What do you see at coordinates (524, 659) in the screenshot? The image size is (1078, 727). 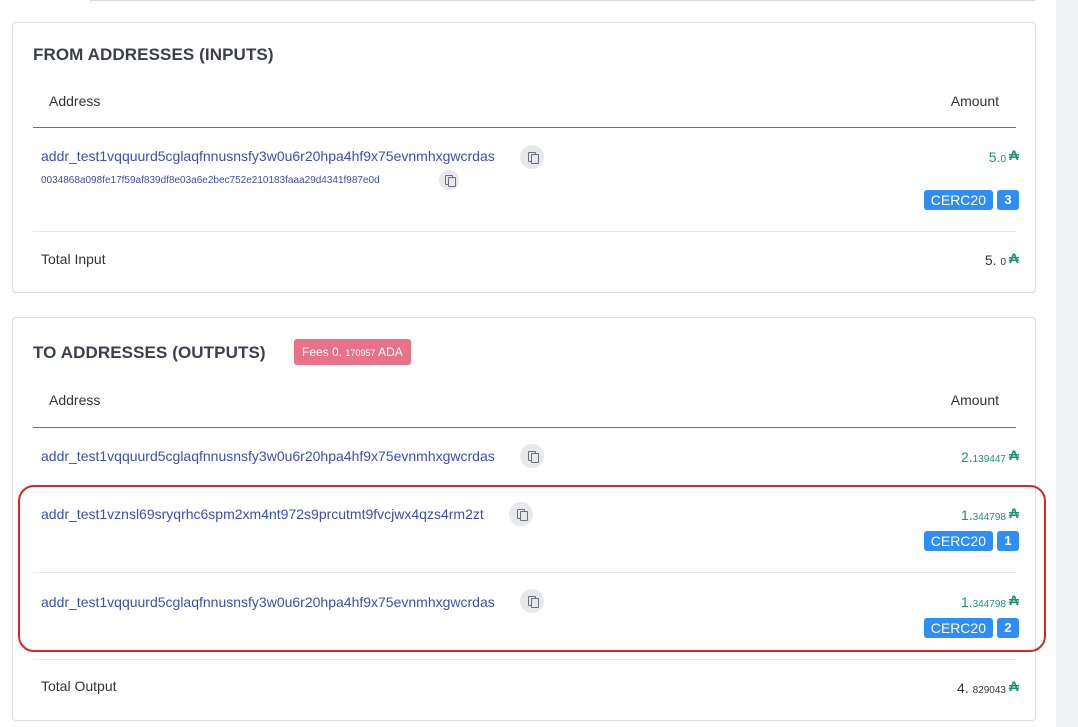 I see `outputs-total-divider` at bounding box center [524, 659].